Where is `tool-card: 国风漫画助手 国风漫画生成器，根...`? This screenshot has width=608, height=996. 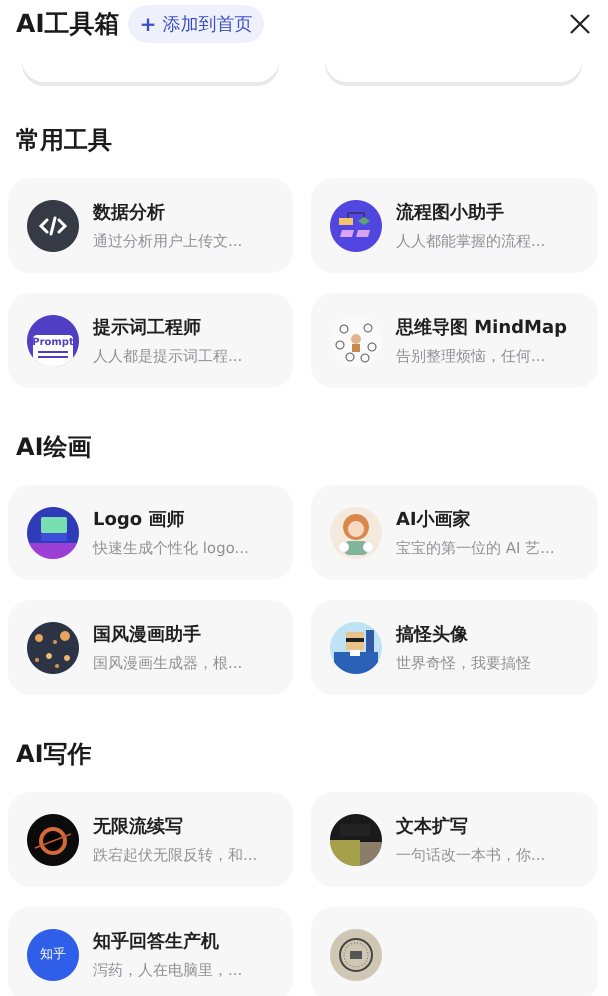
tool-card: 国风漫画助手 国风漫画生成器，根... is located at coordinates (150, 647).